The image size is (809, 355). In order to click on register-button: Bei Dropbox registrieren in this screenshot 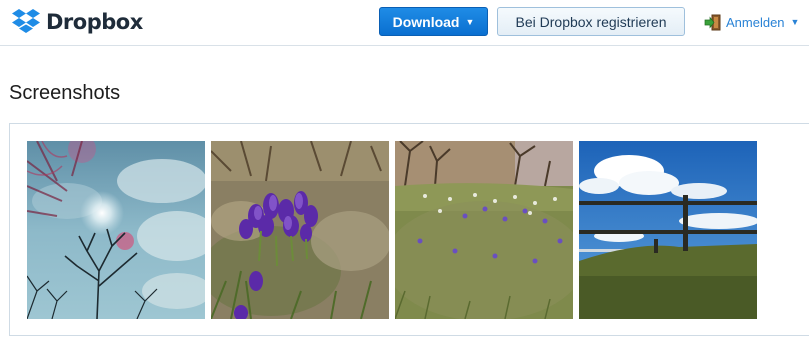, I will do `click(591, 21)`.